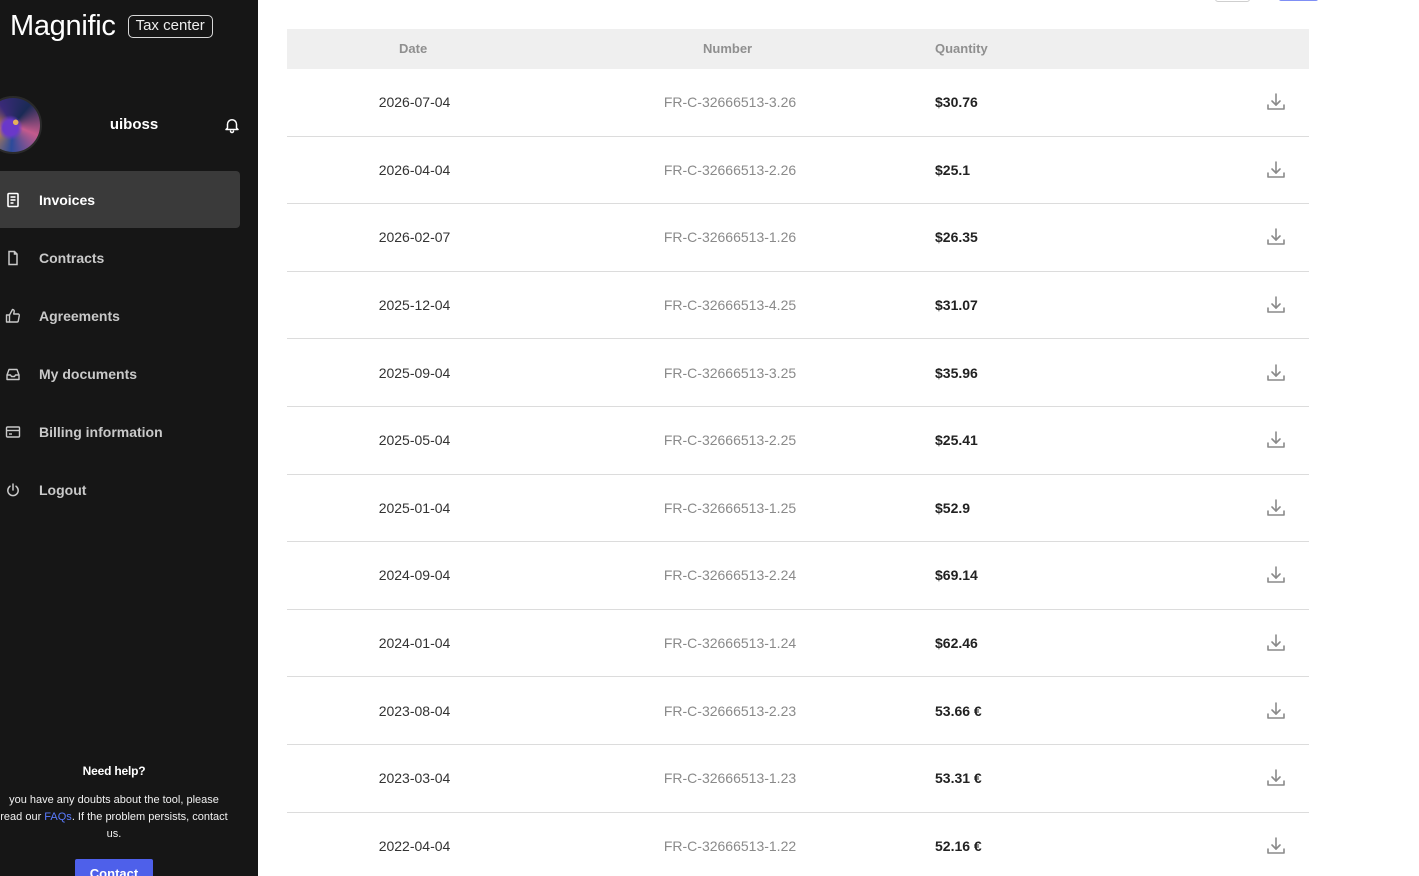 The height and width of the screenshot is (876, 1419). Describe the element at coordinates (1232, 1) in the screenshot. I see `top-control-outline` at that location.